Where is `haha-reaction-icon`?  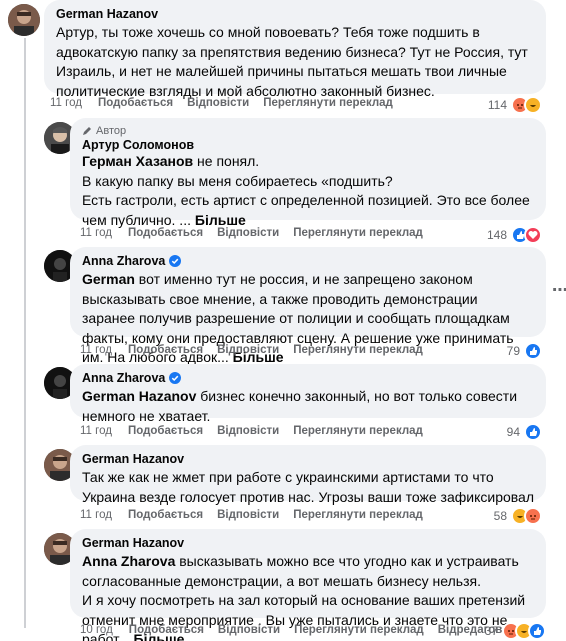
haha-reaction-icon is located at coordinates (533, 105).